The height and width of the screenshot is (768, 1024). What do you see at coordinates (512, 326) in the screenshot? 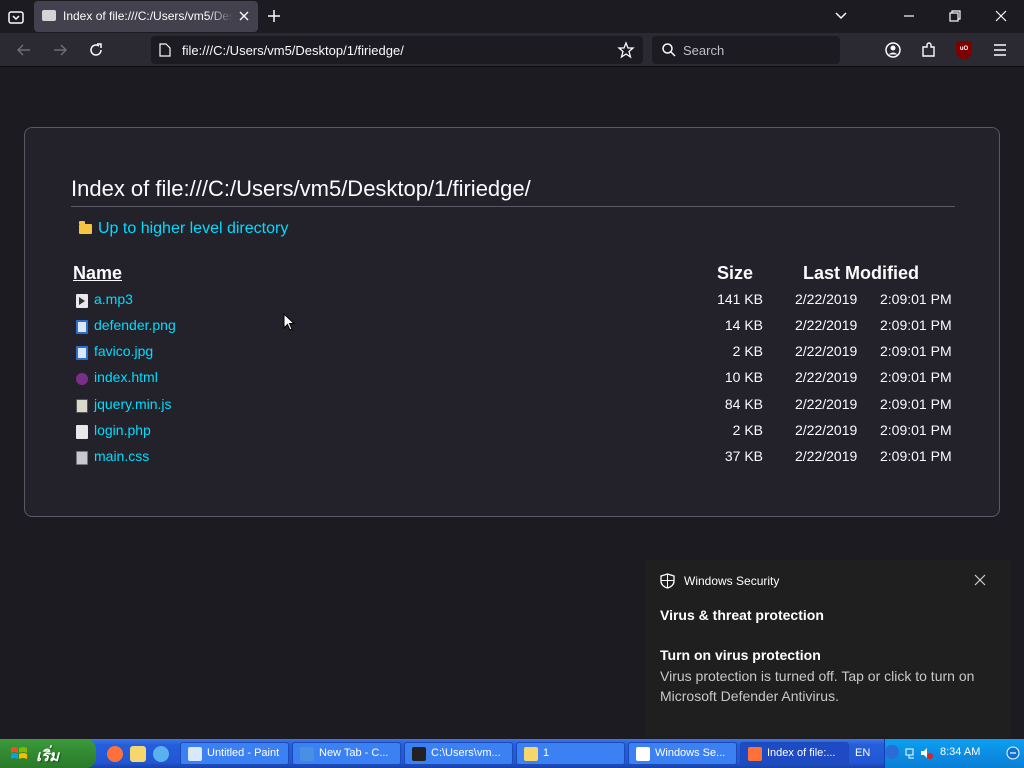
I see `file-row: defender.png 14 KB 2/22/2019 2:09:01 PM` at bounding box center [512, 326].